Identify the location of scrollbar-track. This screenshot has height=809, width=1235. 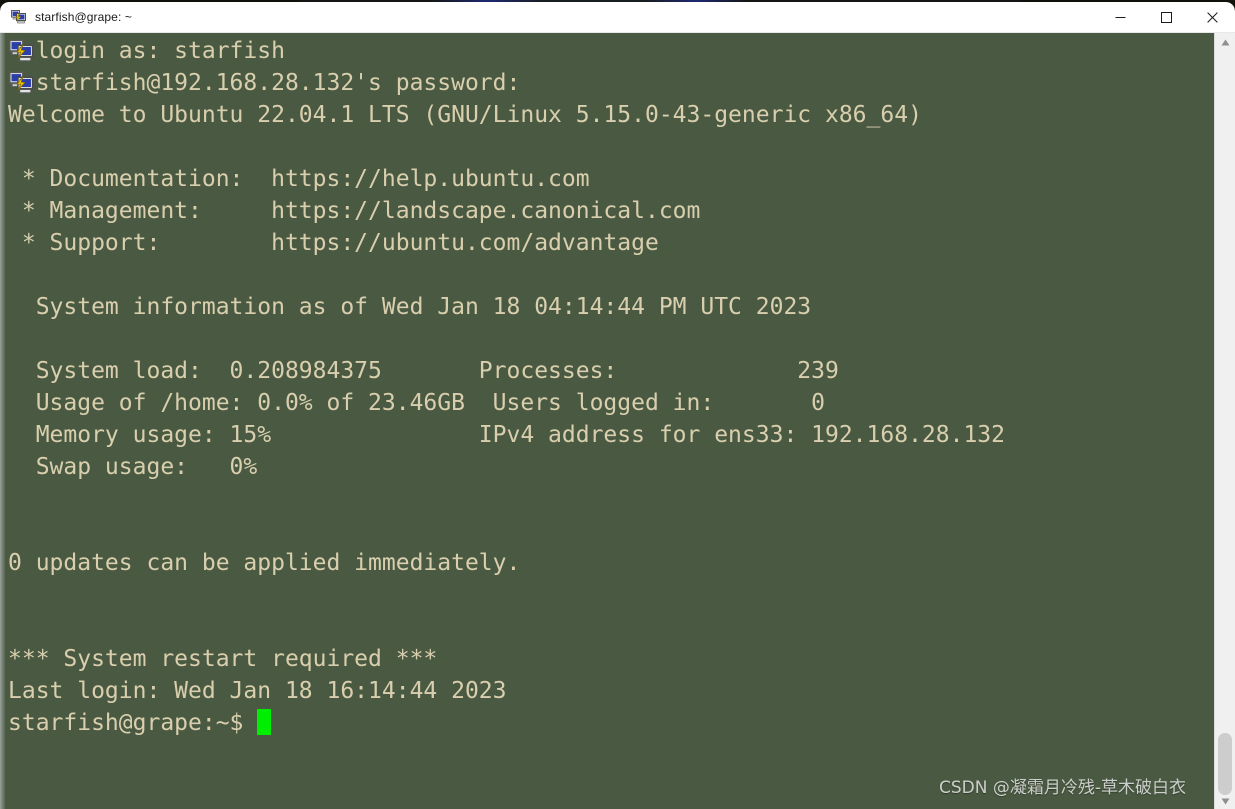
(1225, 421).